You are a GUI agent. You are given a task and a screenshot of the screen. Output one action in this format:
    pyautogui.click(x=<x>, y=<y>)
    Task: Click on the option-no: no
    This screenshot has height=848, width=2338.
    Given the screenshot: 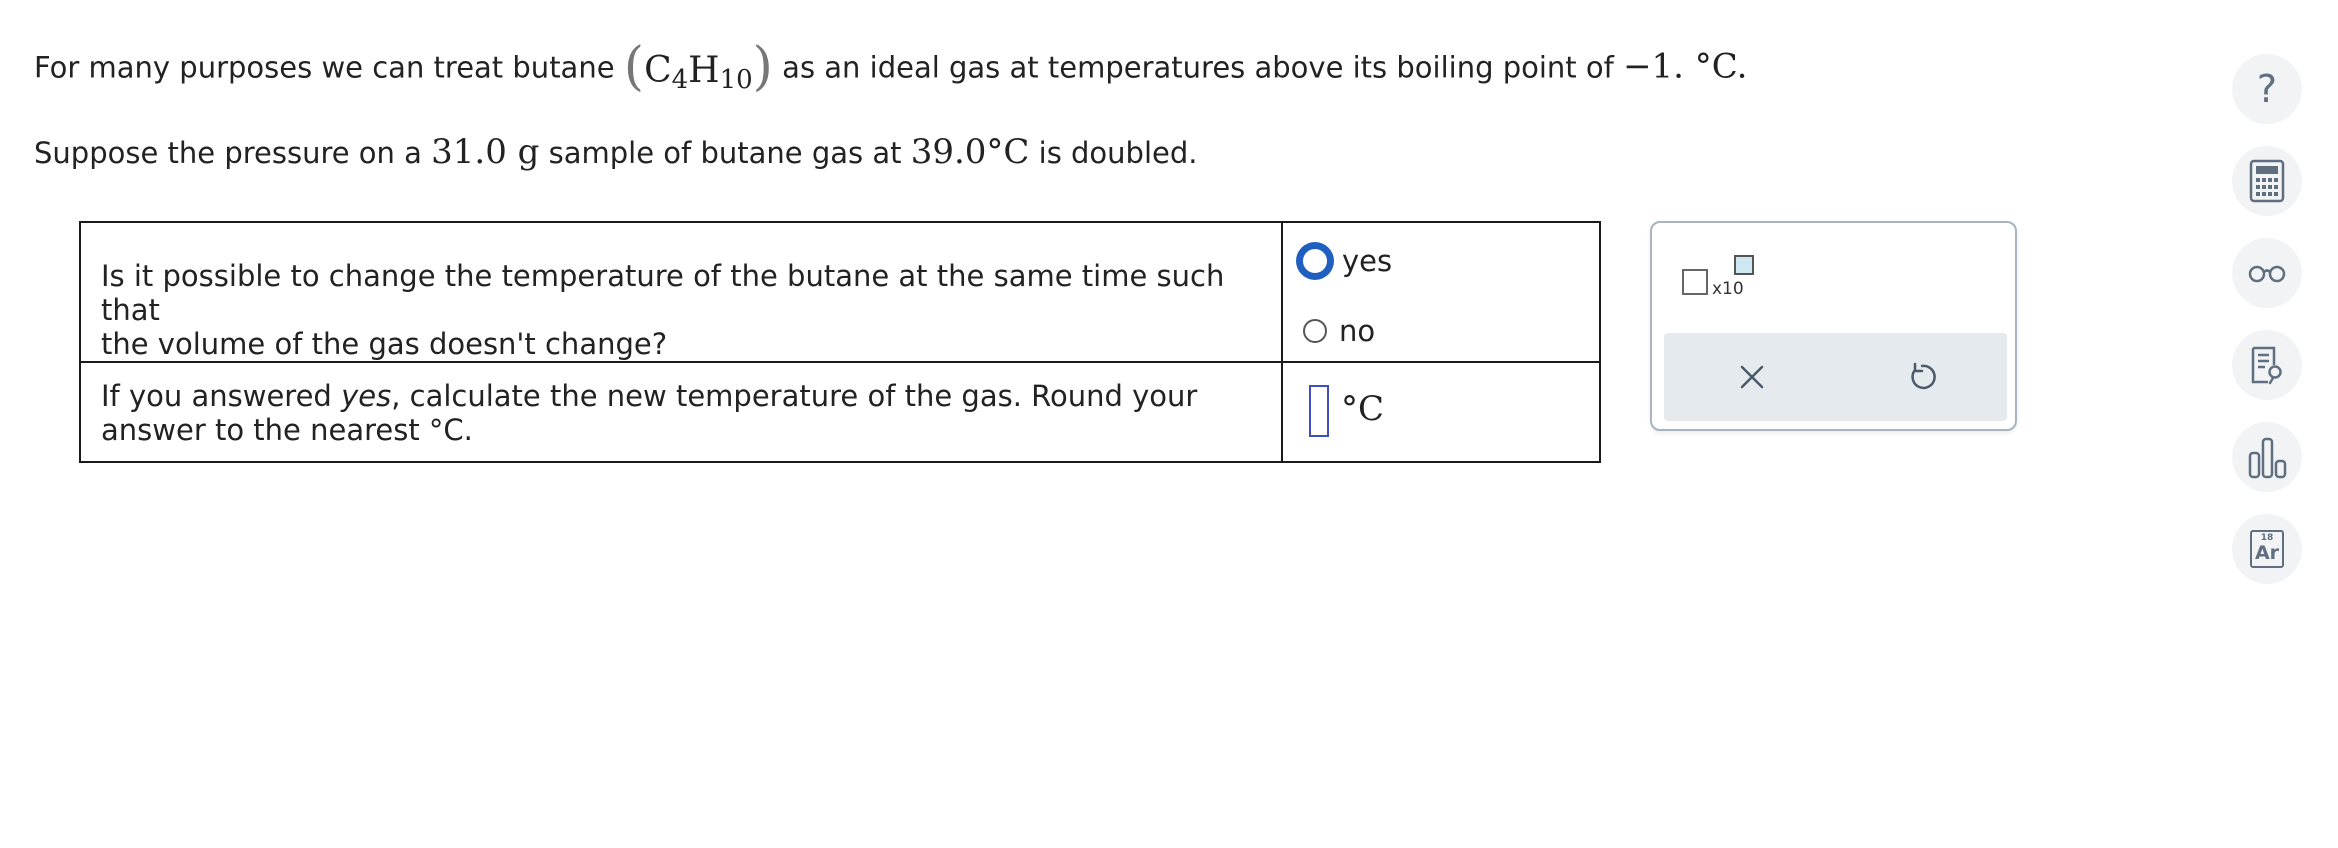 What is the action you would take?
    pyautogui.click(x=1339, y=331)
    